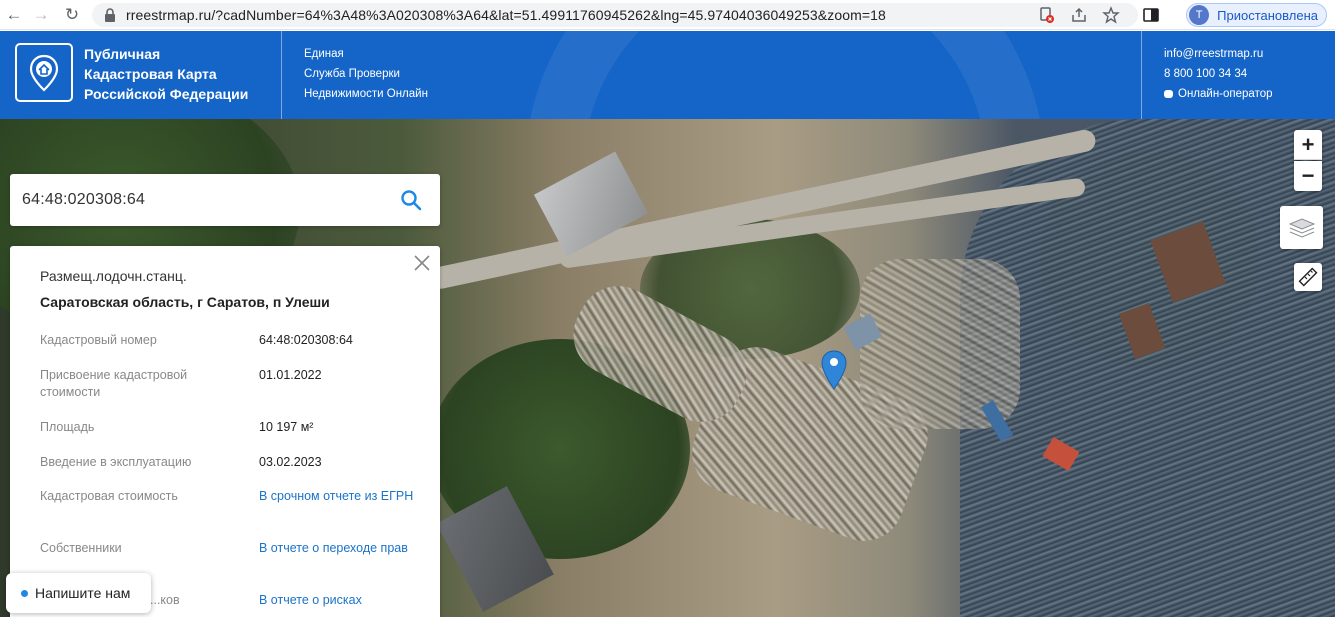 The image size is (1335, 617). I want to click on row-label: Присвоение кадастровой стоимости, so click(114, 383).